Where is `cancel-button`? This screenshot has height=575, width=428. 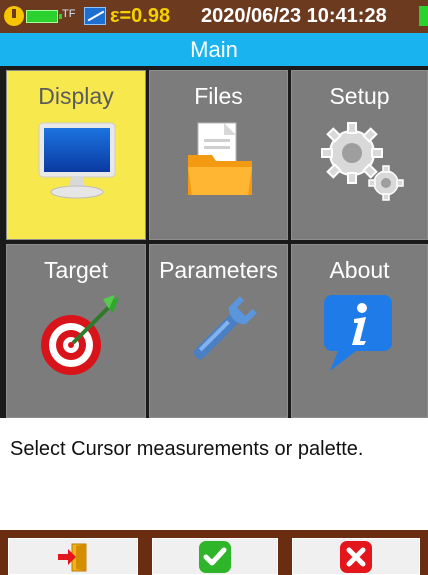 cancel-button is located at coordinates (356, 556).